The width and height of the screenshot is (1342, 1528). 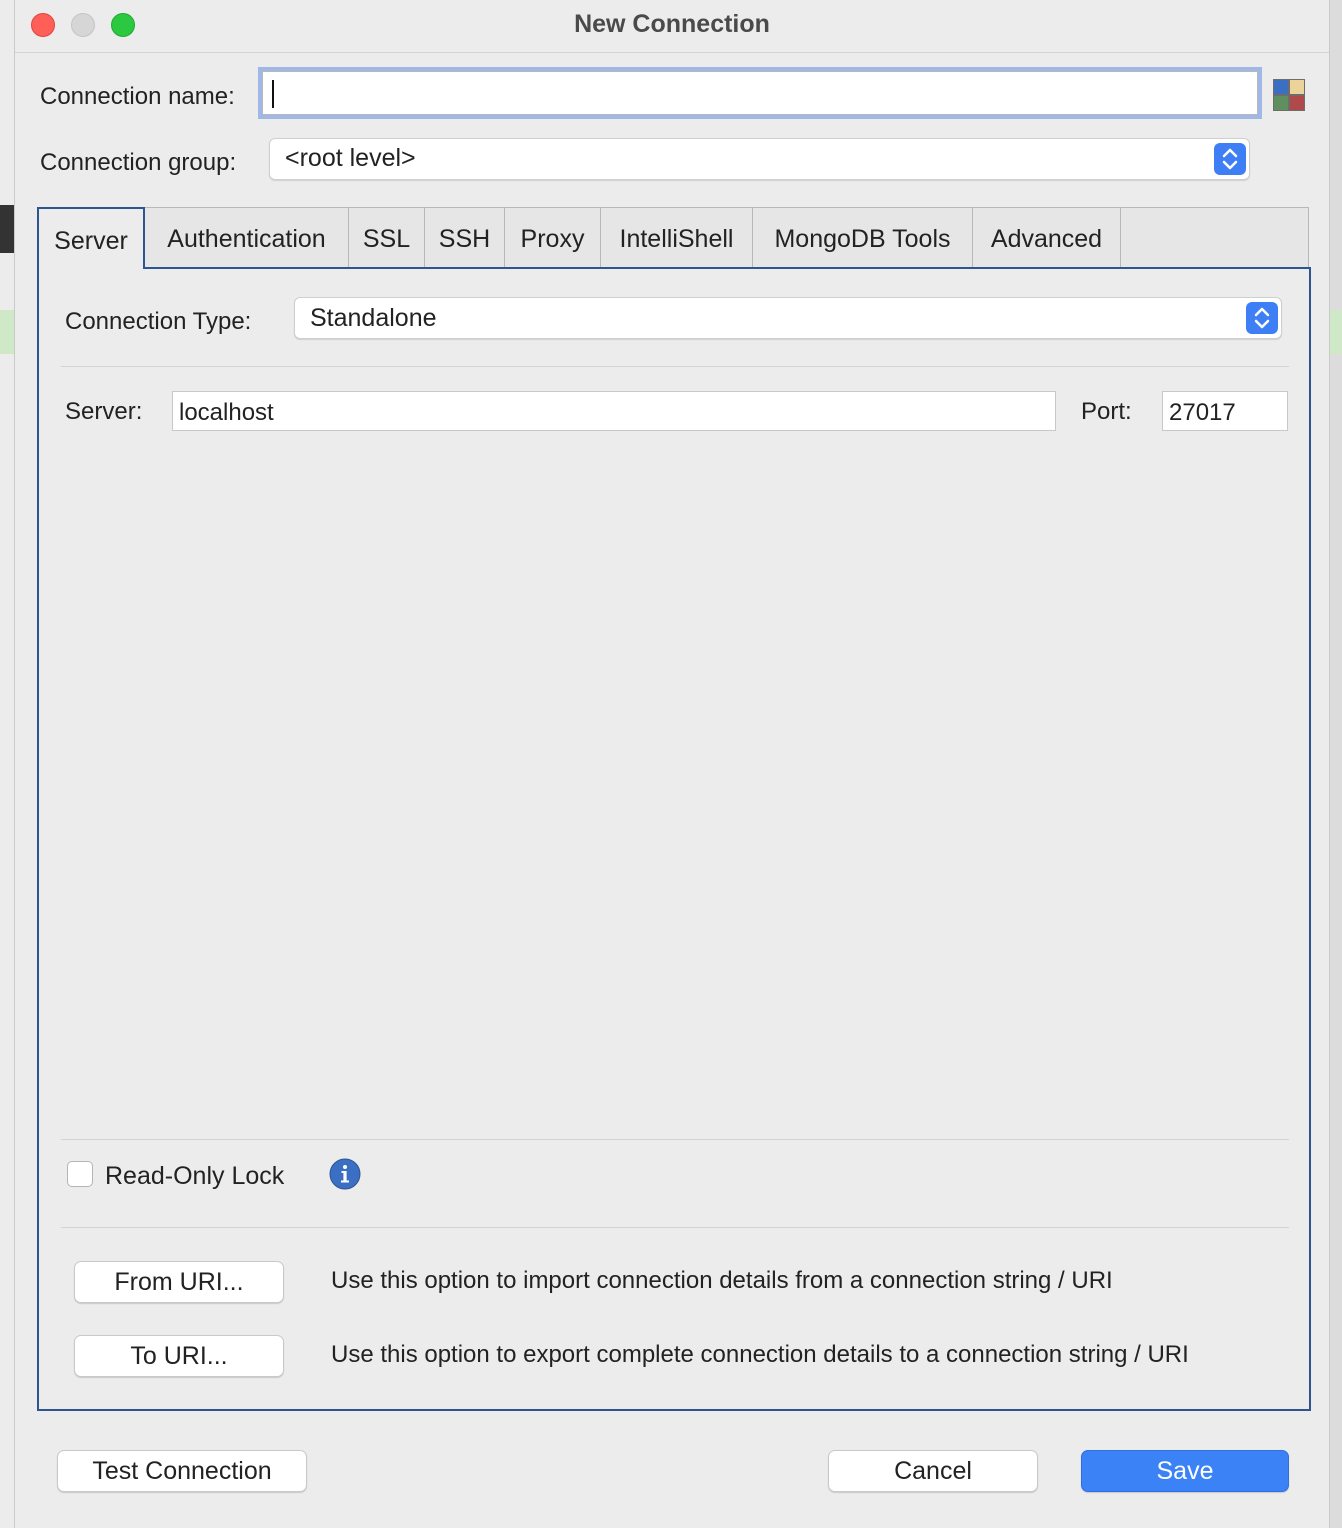 I want to click on connection-name-input, so click(x=760, y=93).